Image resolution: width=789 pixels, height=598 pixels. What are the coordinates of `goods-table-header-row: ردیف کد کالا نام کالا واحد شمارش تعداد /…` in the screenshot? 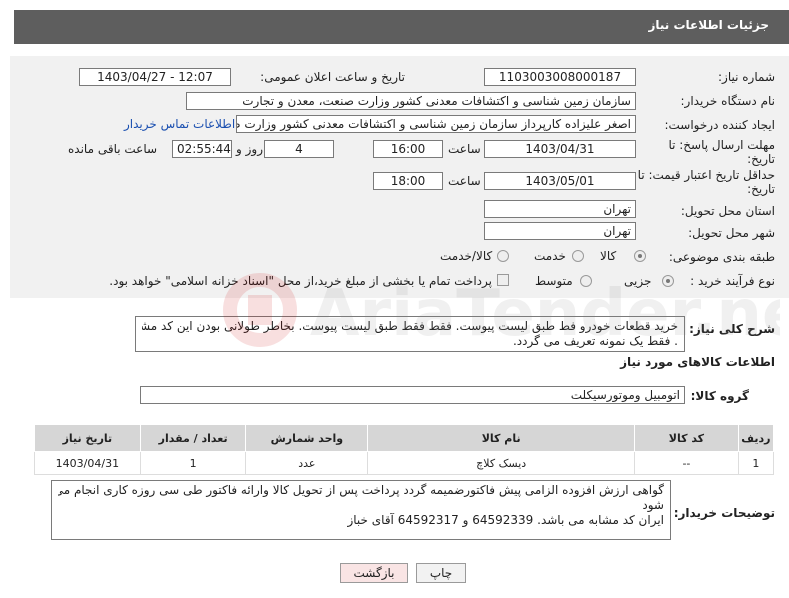 It's located at (404, 438).